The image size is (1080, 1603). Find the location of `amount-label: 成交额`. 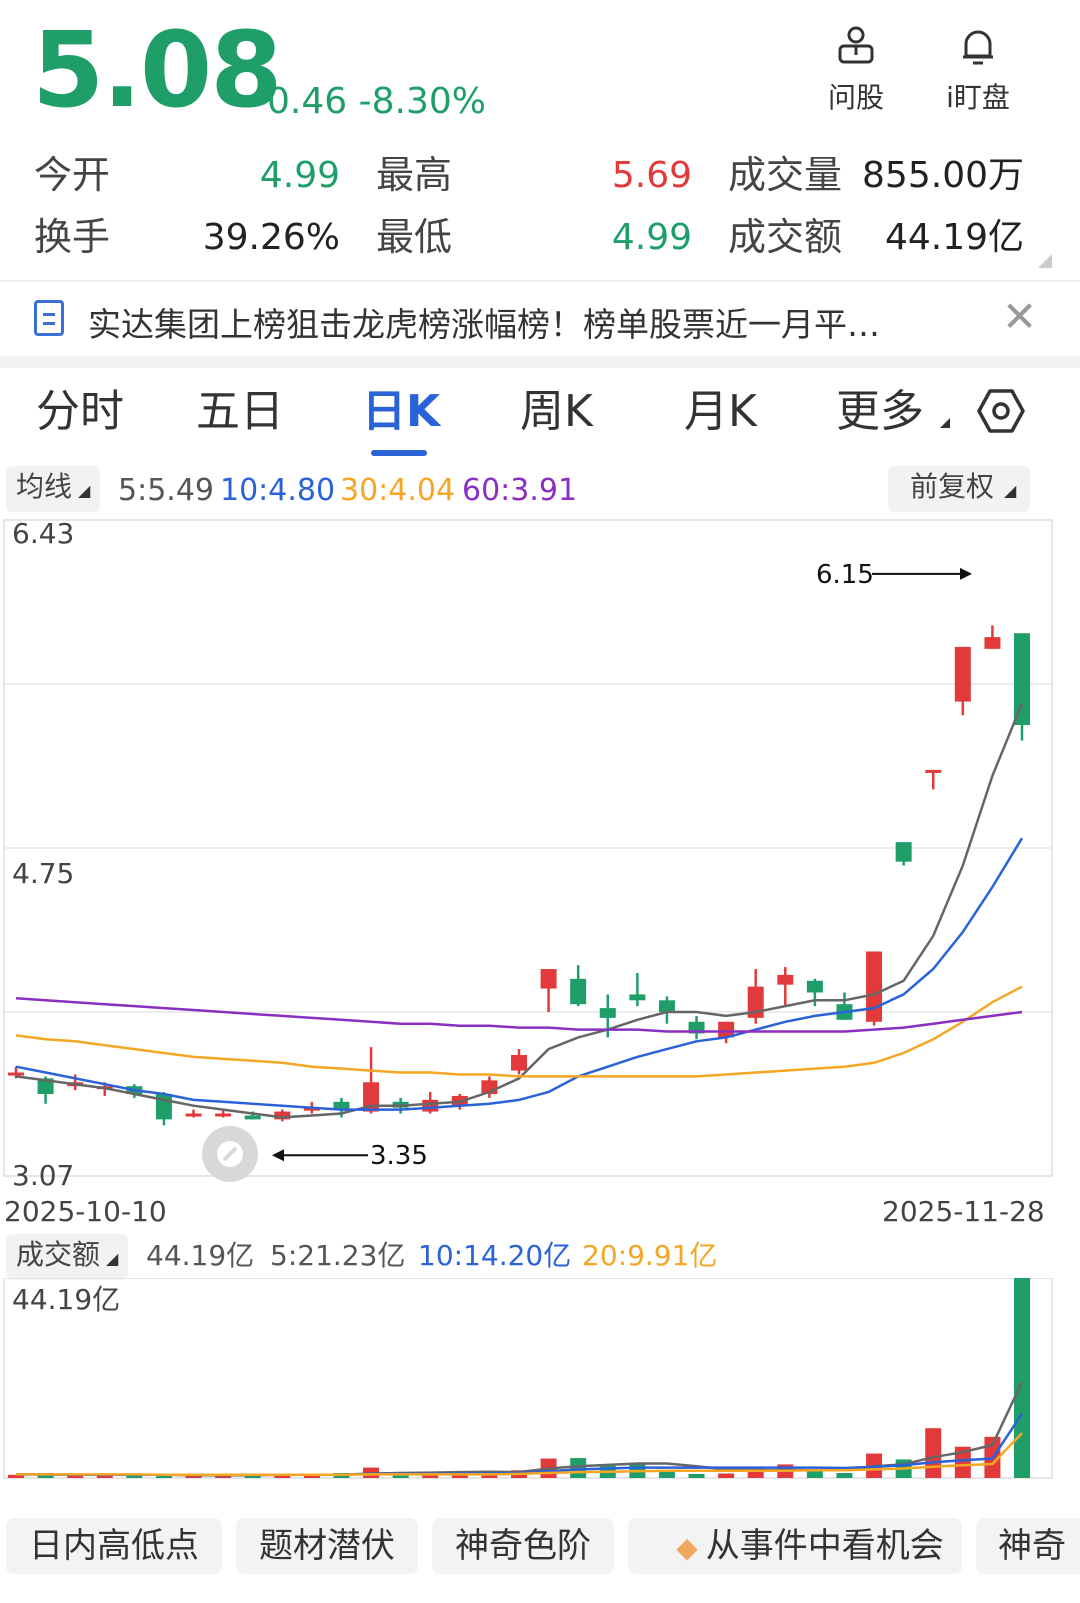

amount-label: 成交额 is located at coordinates (785, 237).